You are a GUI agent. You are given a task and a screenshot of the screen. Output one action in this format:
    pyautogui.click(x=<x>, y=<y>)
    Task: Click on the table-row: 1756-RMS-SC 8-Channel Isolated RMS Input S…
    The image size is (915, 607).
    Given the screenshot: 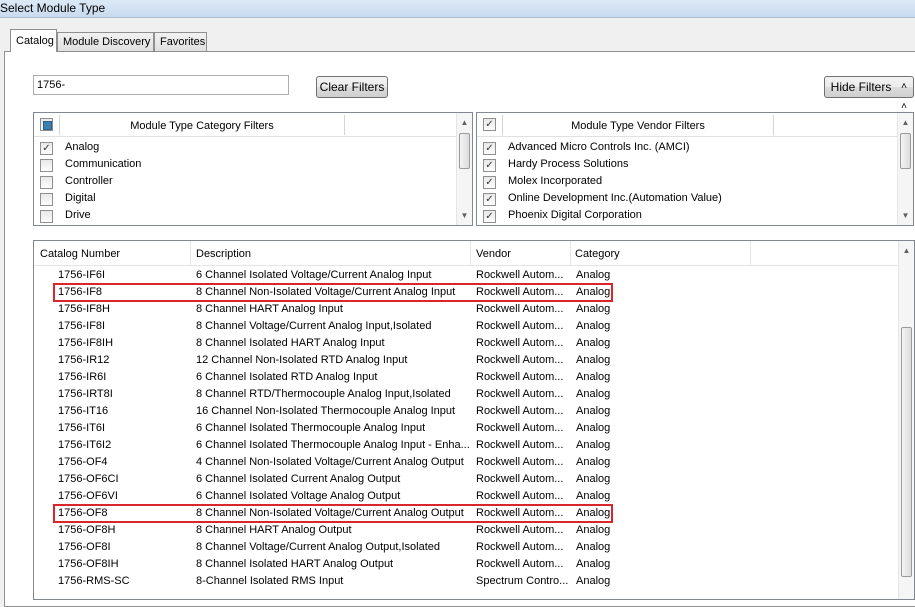 What is the action you would take?
    pyautogui.click(x=466, y=581)
    